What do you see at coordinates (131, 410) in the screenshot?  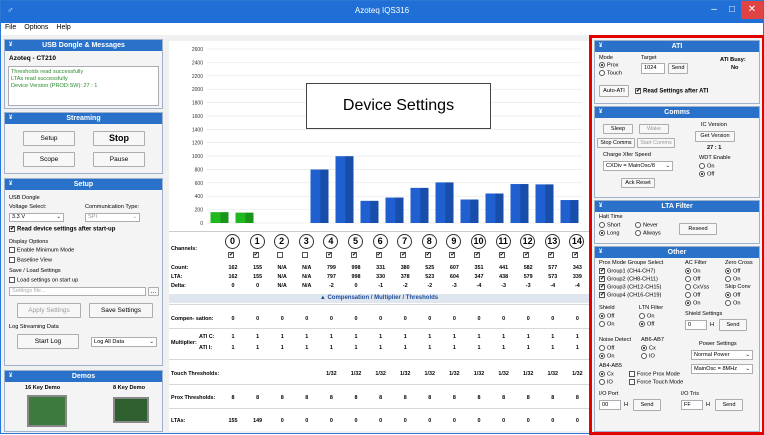 I see `demo8-image` at bounding box center [131, 410].